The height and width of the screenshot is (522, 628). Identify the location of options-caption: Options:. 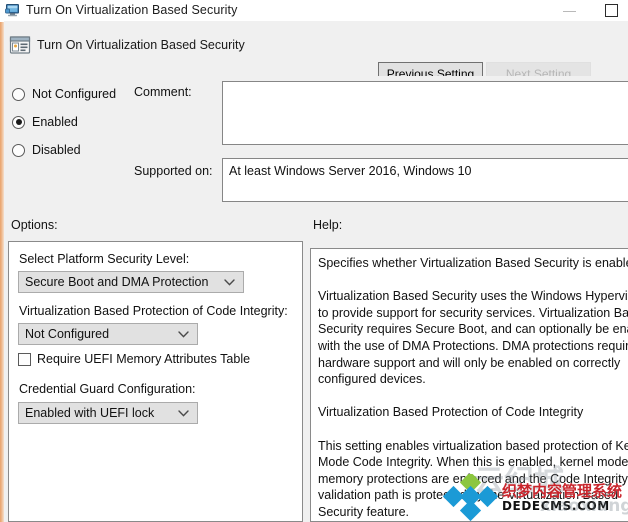
(34, 225).